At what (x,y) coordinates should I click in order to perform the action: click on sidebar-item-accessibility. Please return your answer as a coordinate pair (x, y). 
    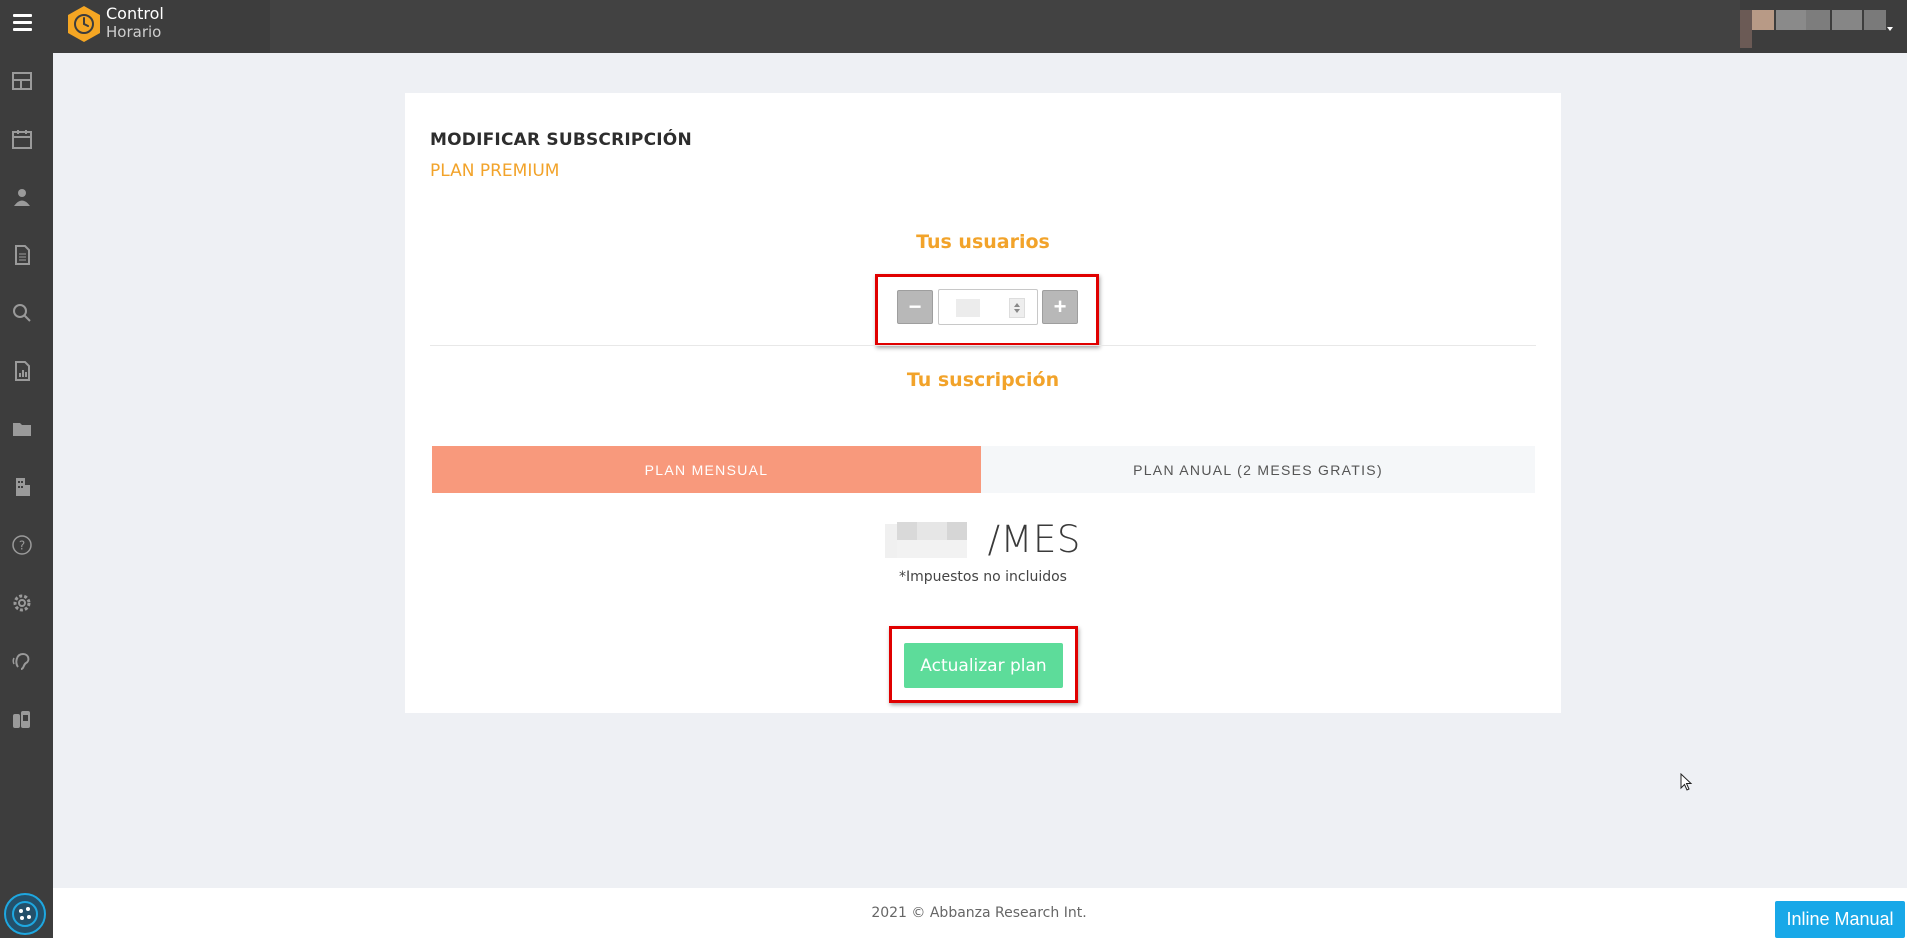
    Looking at the image, I should click on (22, 661).